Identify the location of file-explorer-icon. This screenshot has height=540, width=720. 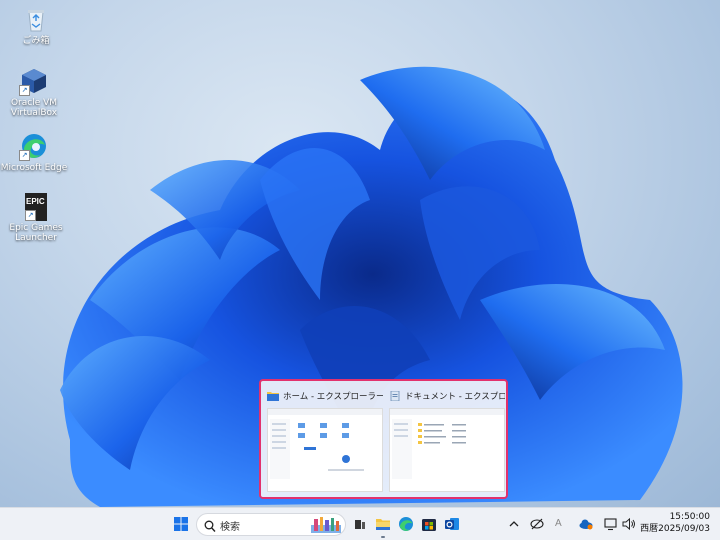
(383, 524).